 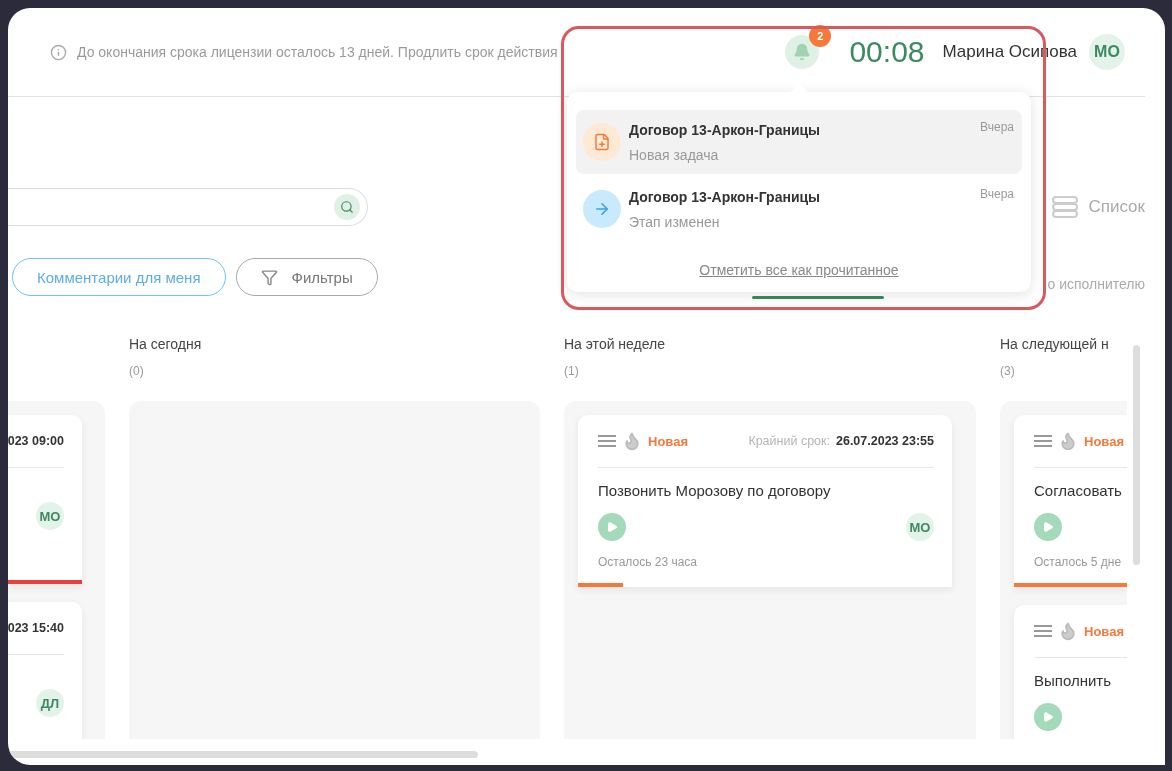 What do you see at coordinates (306, 277) in the screenshot?
I see `filters-button: Фильтры` at bounding box center [306, 277].